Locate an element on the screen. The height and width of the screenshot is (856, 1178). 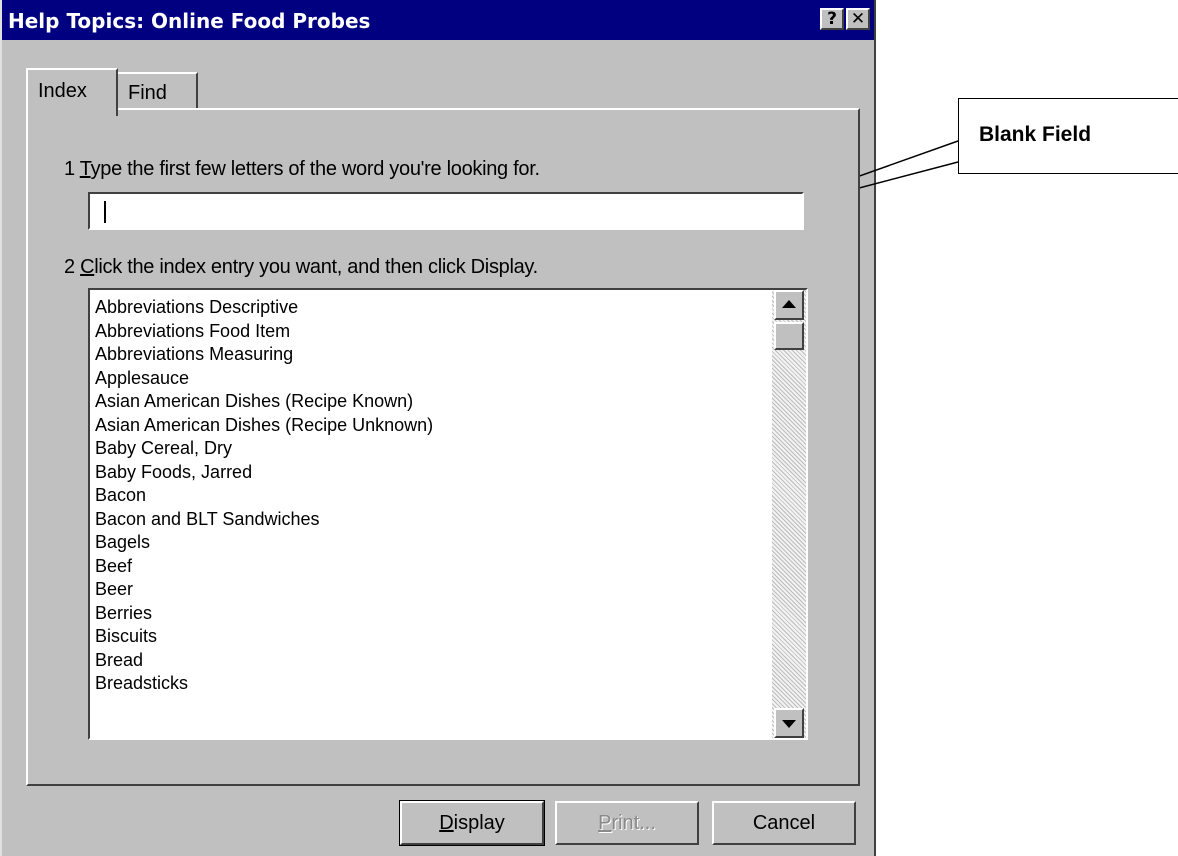
vertical-scrollbar is located at coordinates (789, 514).